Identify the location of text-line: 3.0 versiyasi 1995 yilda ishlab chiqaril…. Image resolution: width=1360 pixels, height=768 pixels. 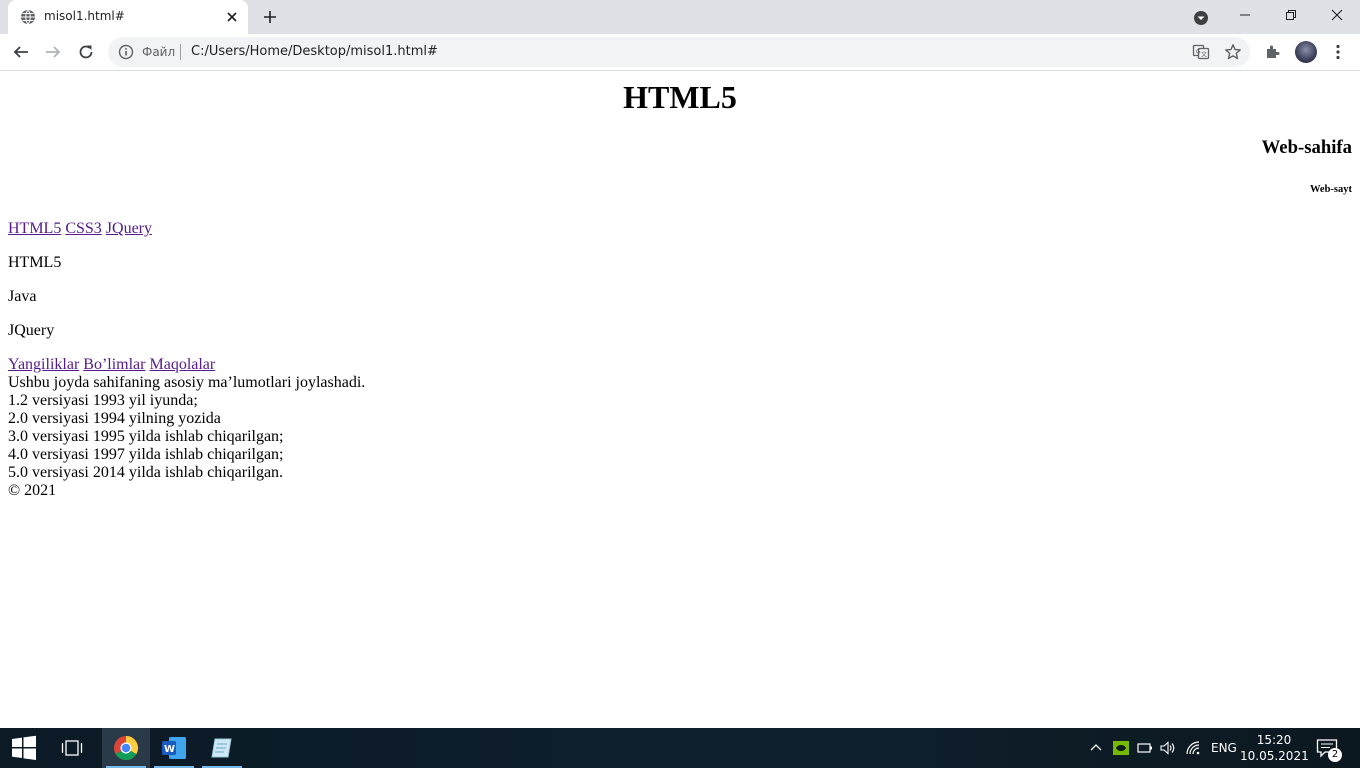
(146, 436).